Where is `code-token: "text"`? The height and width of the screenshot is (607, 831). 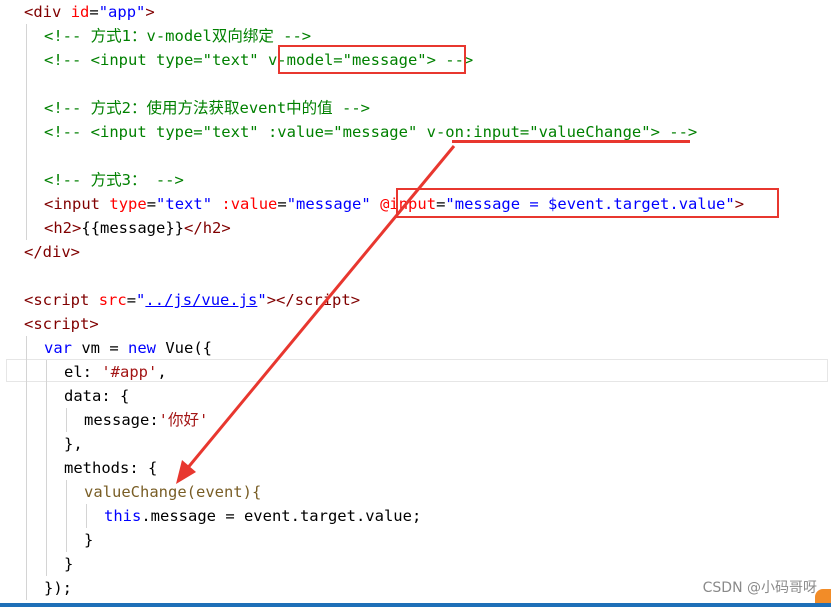
code-token: "text" is located at coordinates (184, 204).